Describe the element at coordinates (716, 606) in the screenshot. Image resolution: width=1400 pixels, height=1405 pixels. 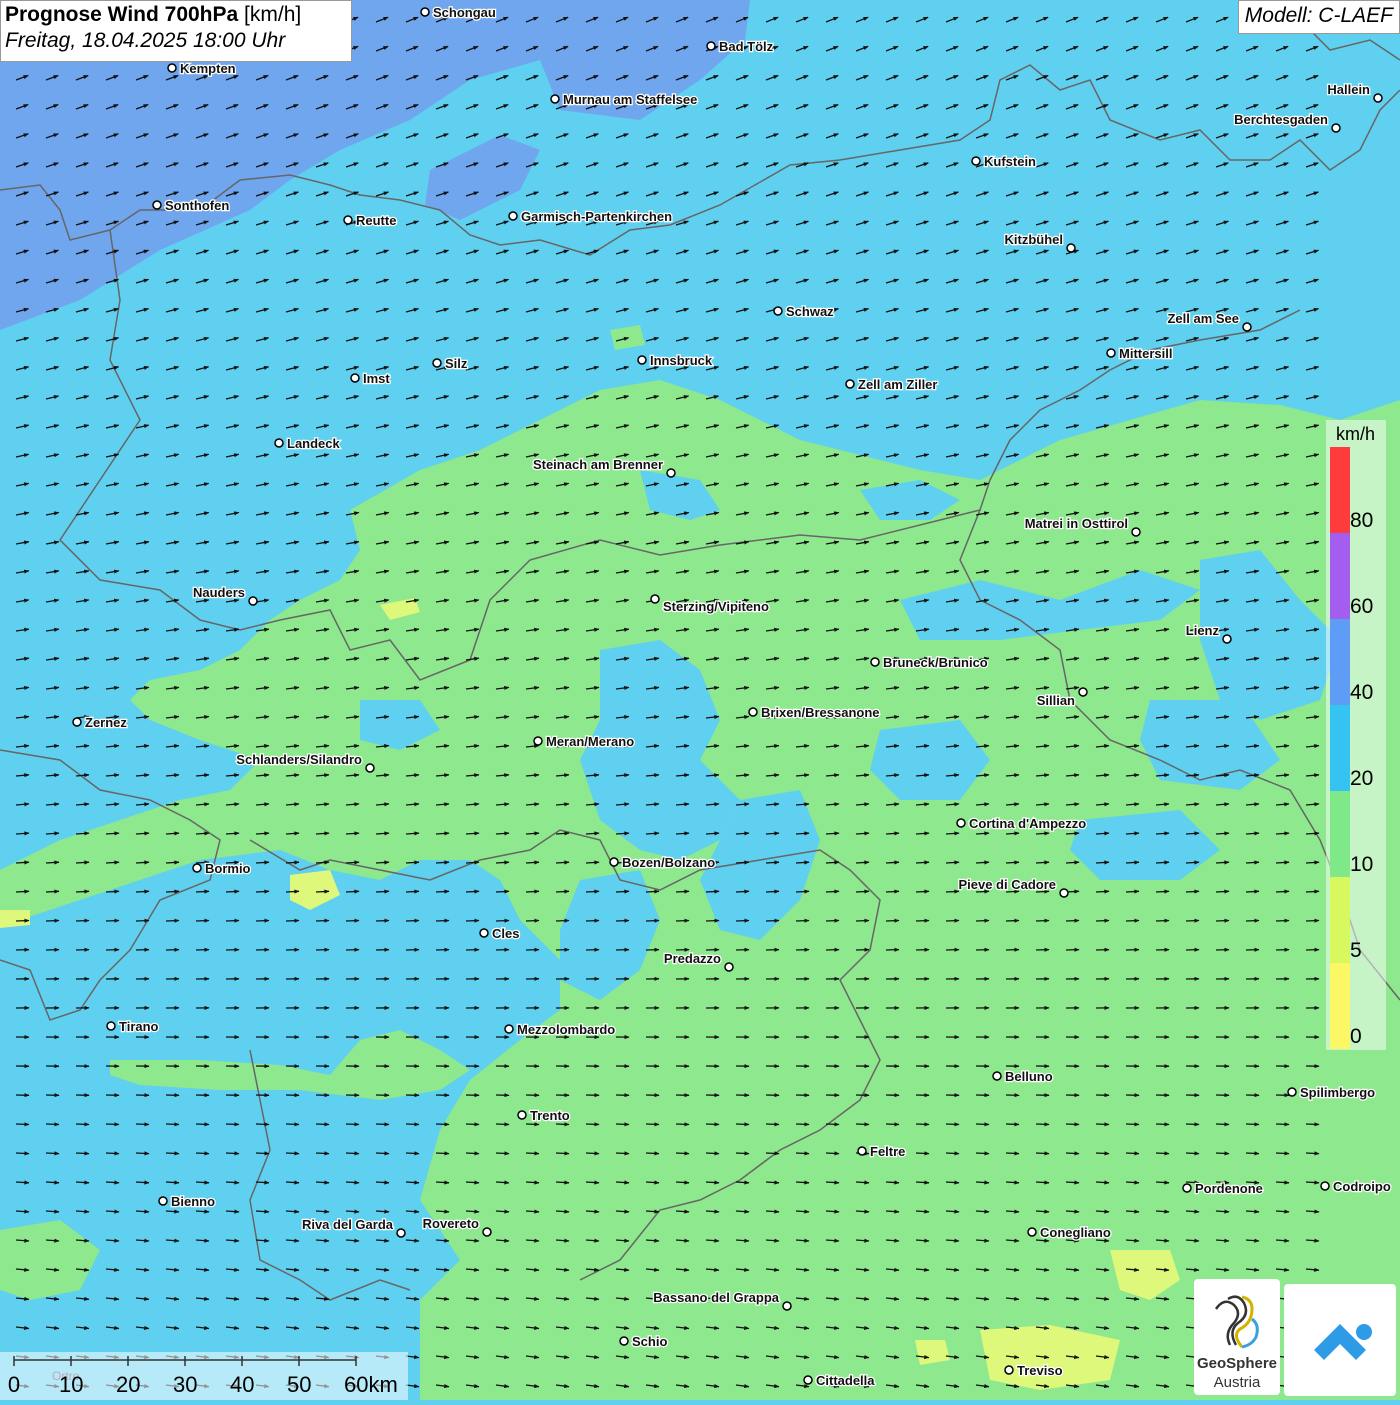
I see `city-label: Sterzing/Vipiteno` at that location.